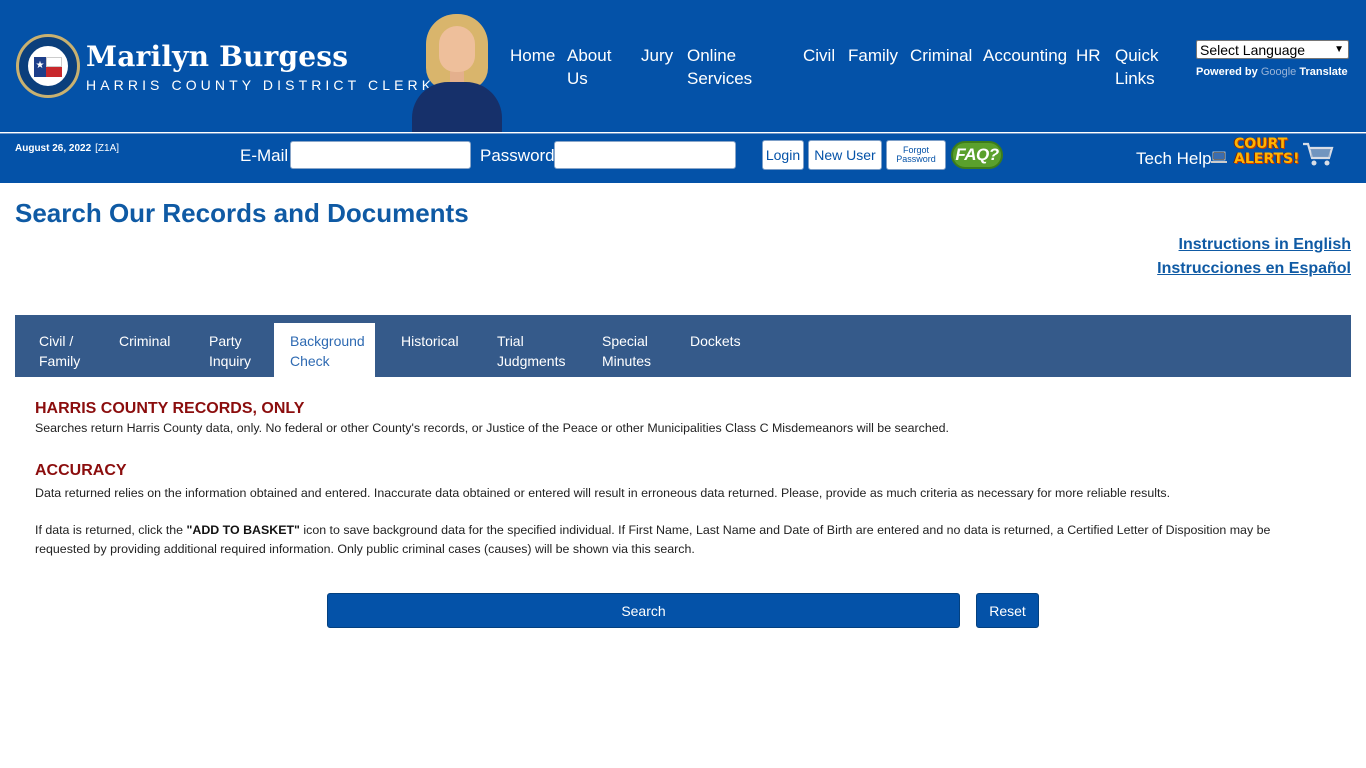 The height and width of the screenshot is (768, 1366). What do you see at coordinates (643, 610) in the screenshot?
I see `search-button: Search` at bounding box center [643, 610].